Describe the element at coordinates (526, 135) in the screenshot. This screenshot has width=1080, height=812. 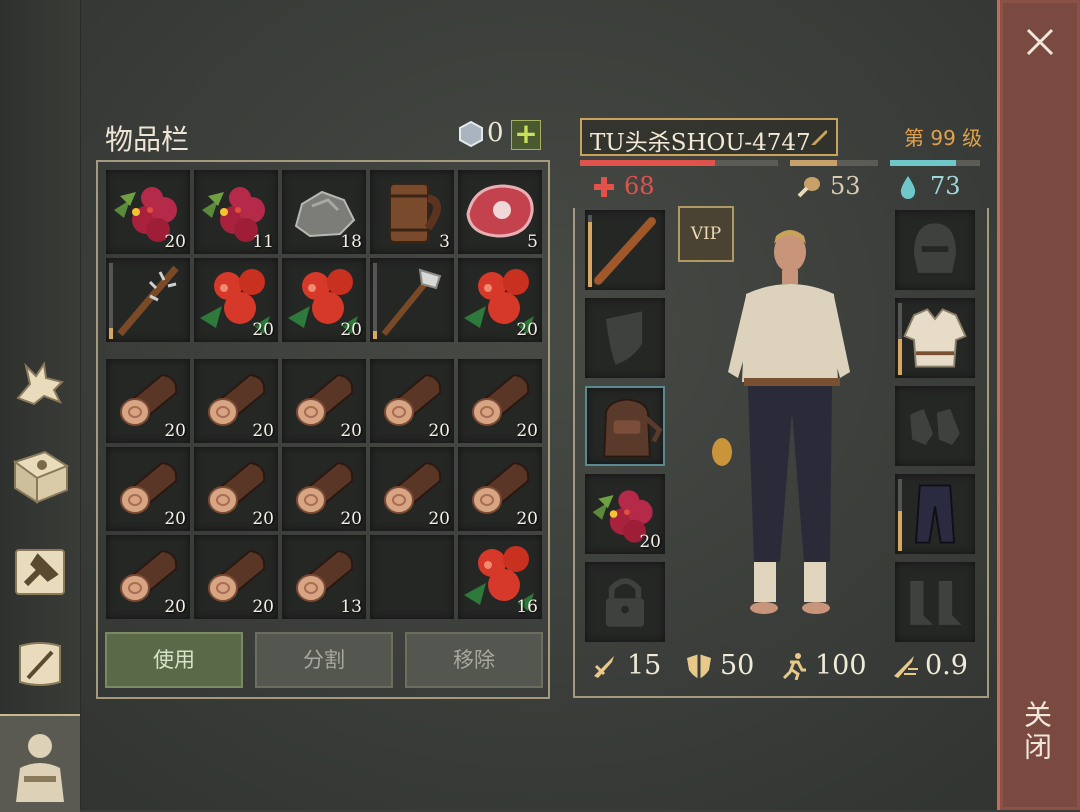
I see `add-currency-button: +` at that location.